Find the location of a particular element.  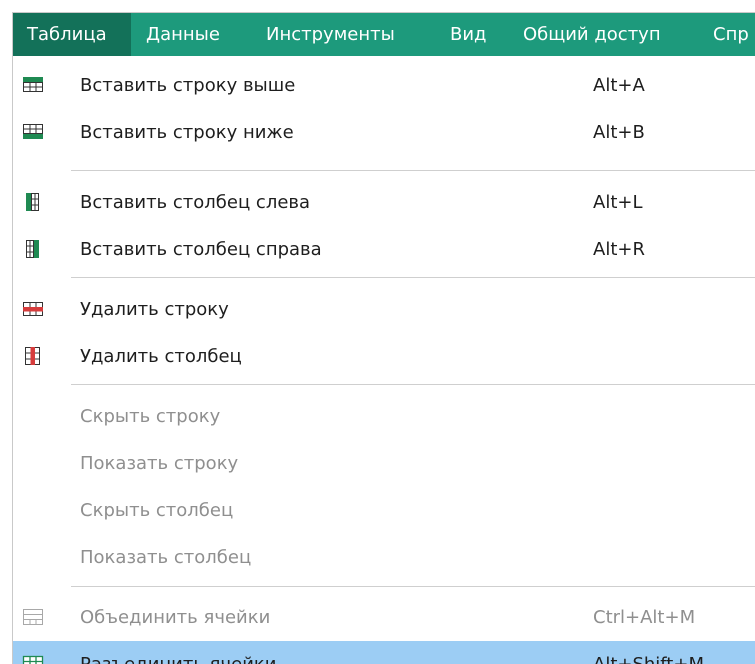

menu-item-shortcut: Alt+B is located at coordinates (619, 132).